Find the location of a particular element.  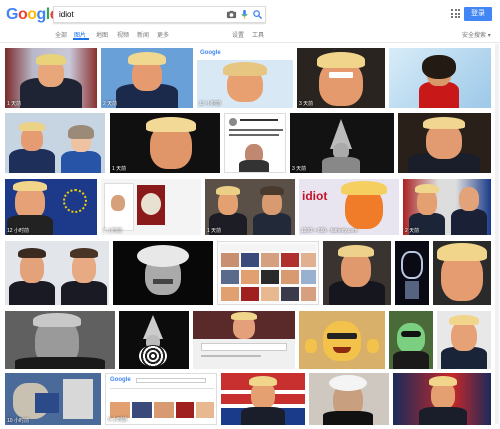

apps-grid-icon is located at coordinates (455, 13).